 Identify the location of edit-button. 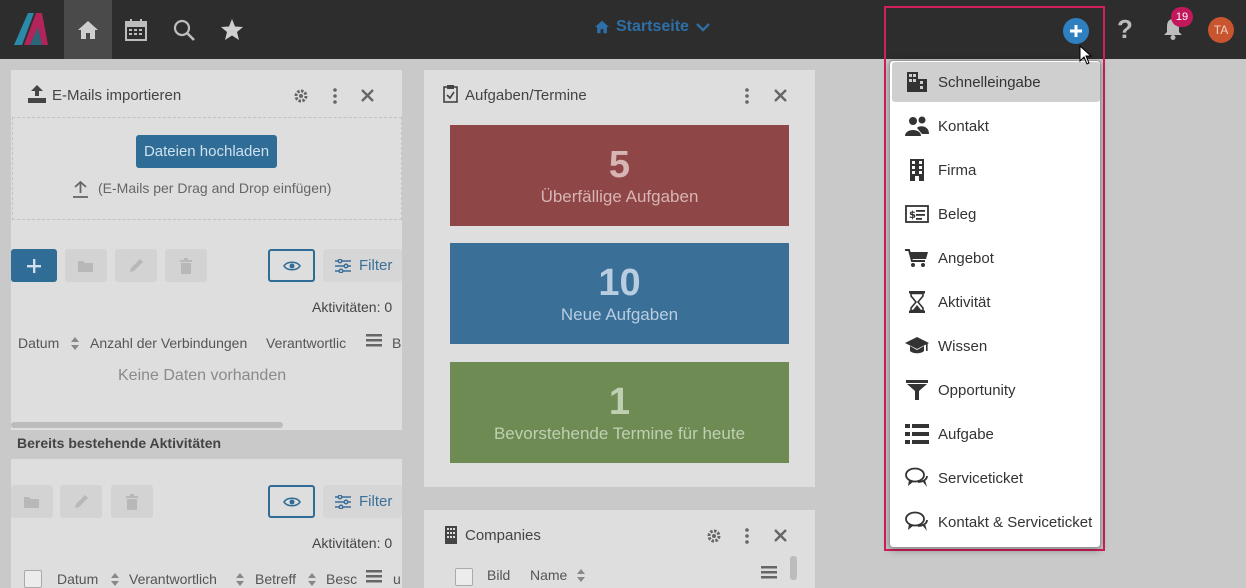
(136, 265).